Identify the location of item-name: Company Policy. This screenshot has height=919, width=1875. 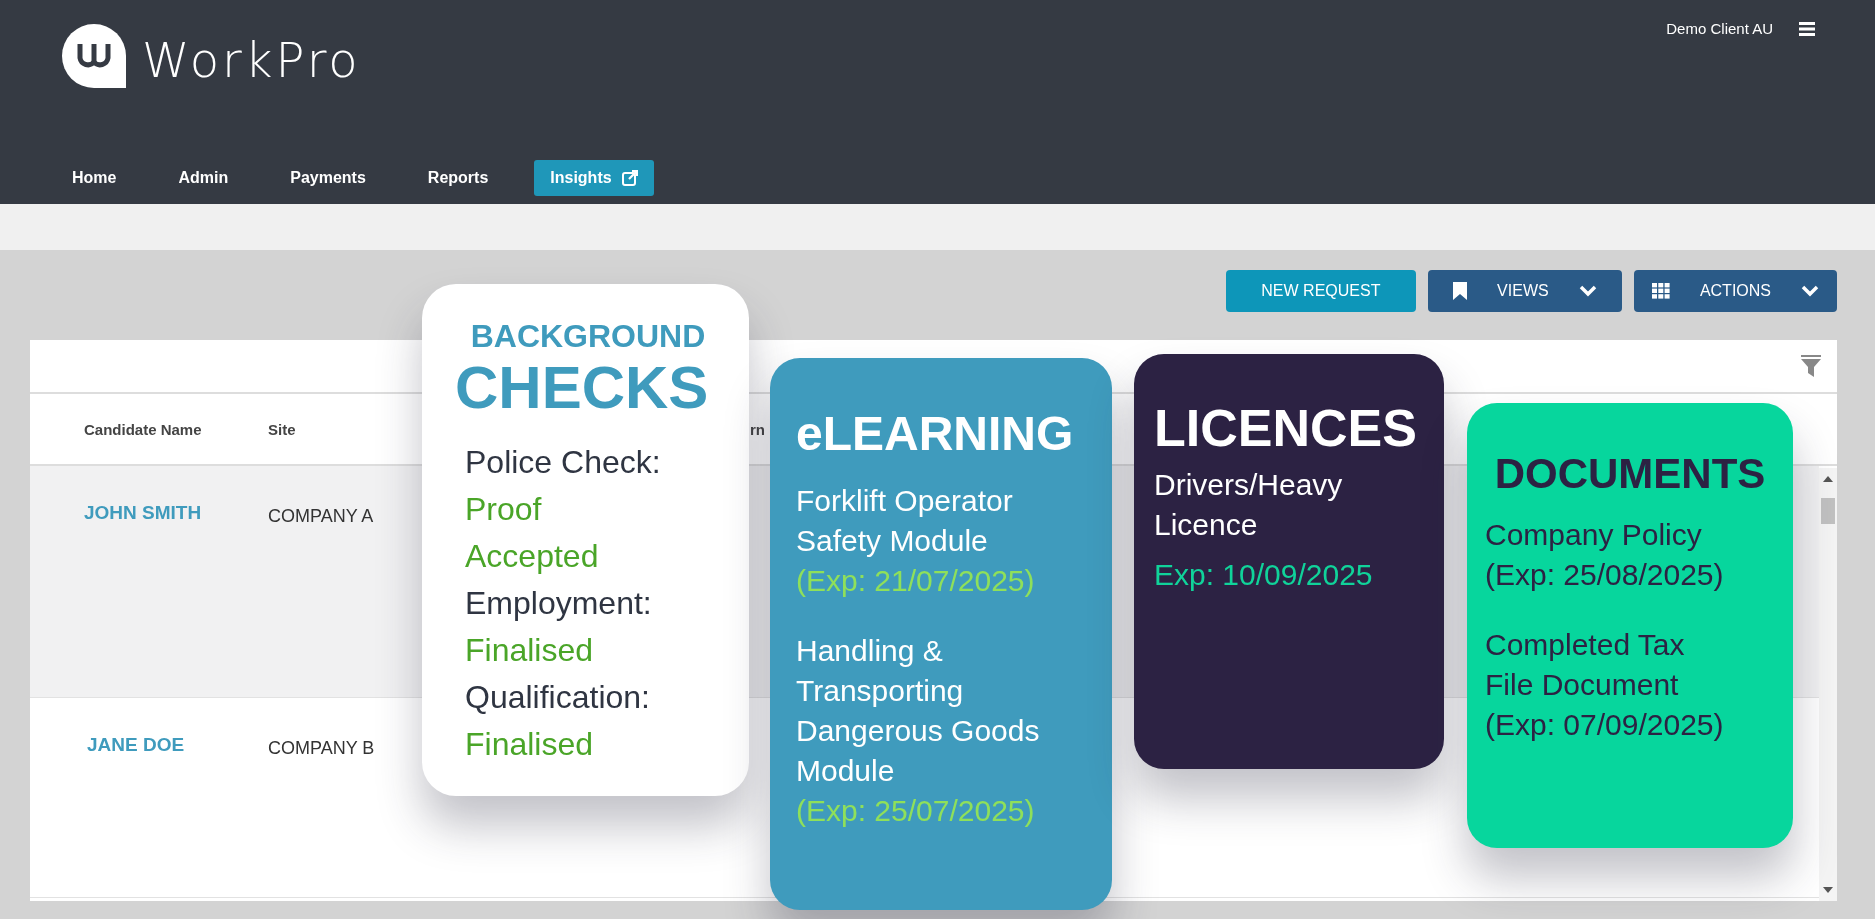
(1594, 535).